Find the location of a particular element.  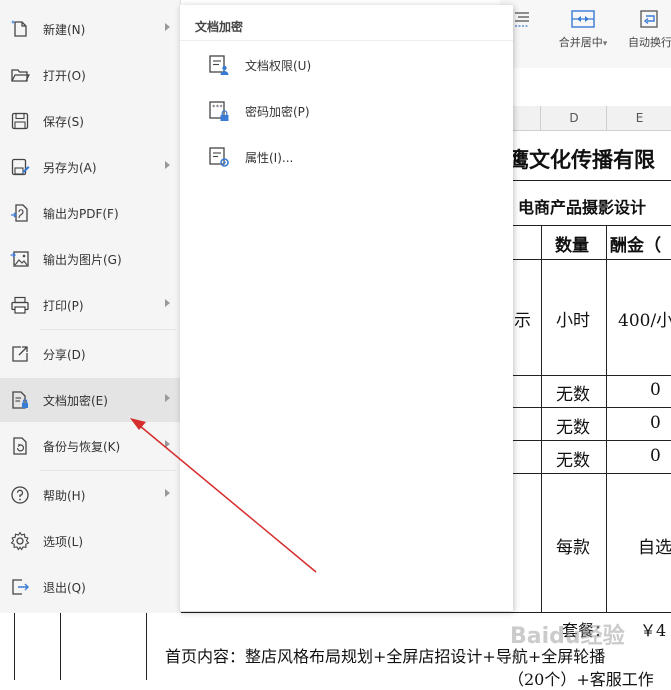

share-icon is located at coordinates (20, 354).